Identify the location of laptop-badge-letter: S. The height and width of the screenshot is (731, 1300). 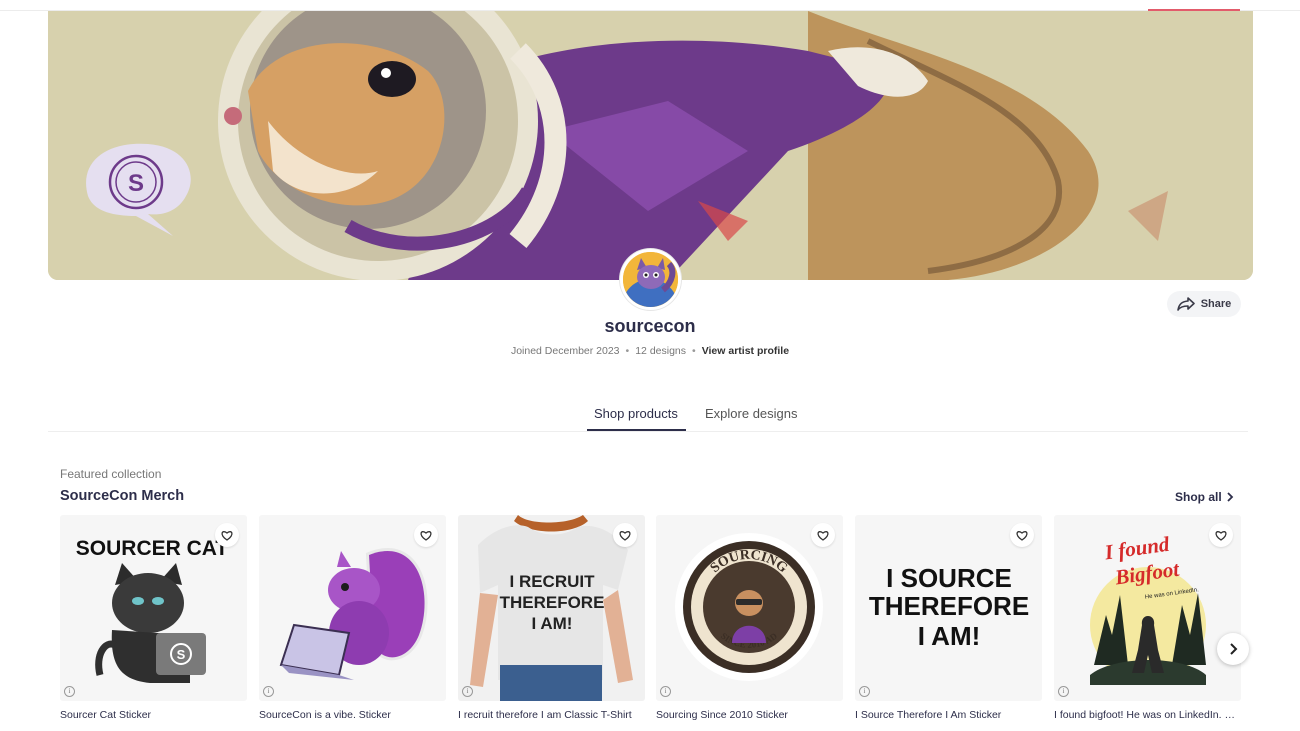
(181, 654).